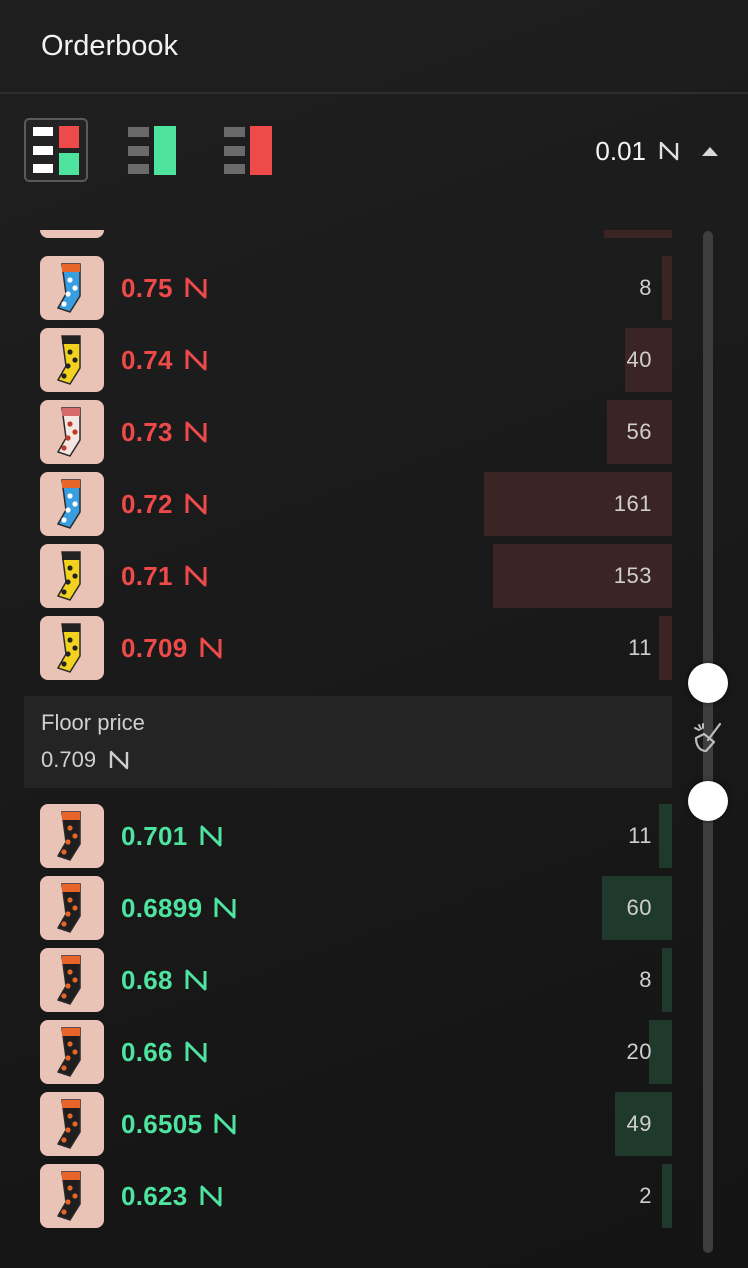  I want to click on price-value: 0.623, so click(154, 1195).